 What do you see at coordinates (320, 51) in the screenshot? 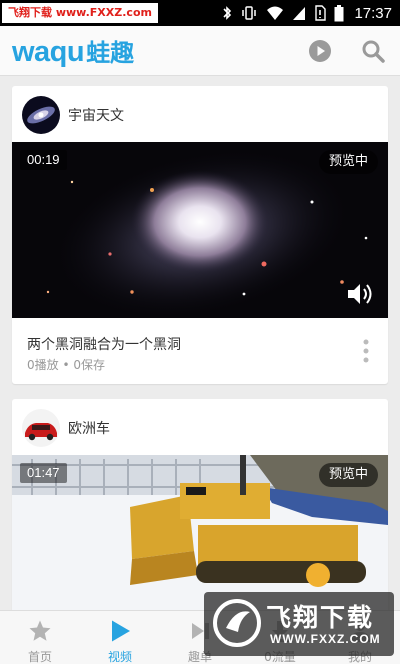
I see `play-circle-icon` at bounding box center [320, 51].